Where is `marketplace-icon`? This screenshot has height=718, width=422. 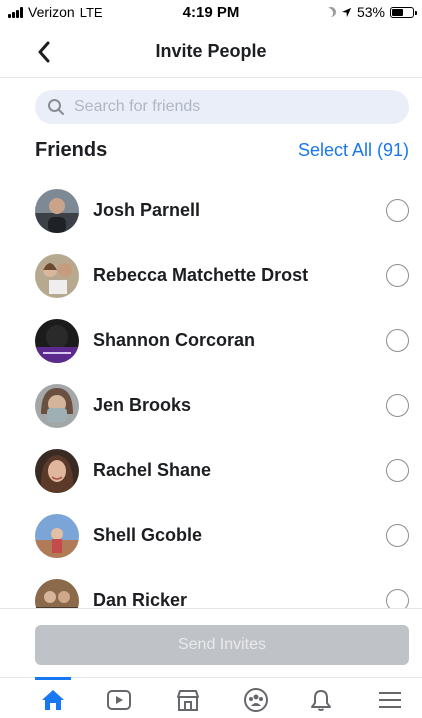
marketplace-icon is located at coordinates (188, 700).